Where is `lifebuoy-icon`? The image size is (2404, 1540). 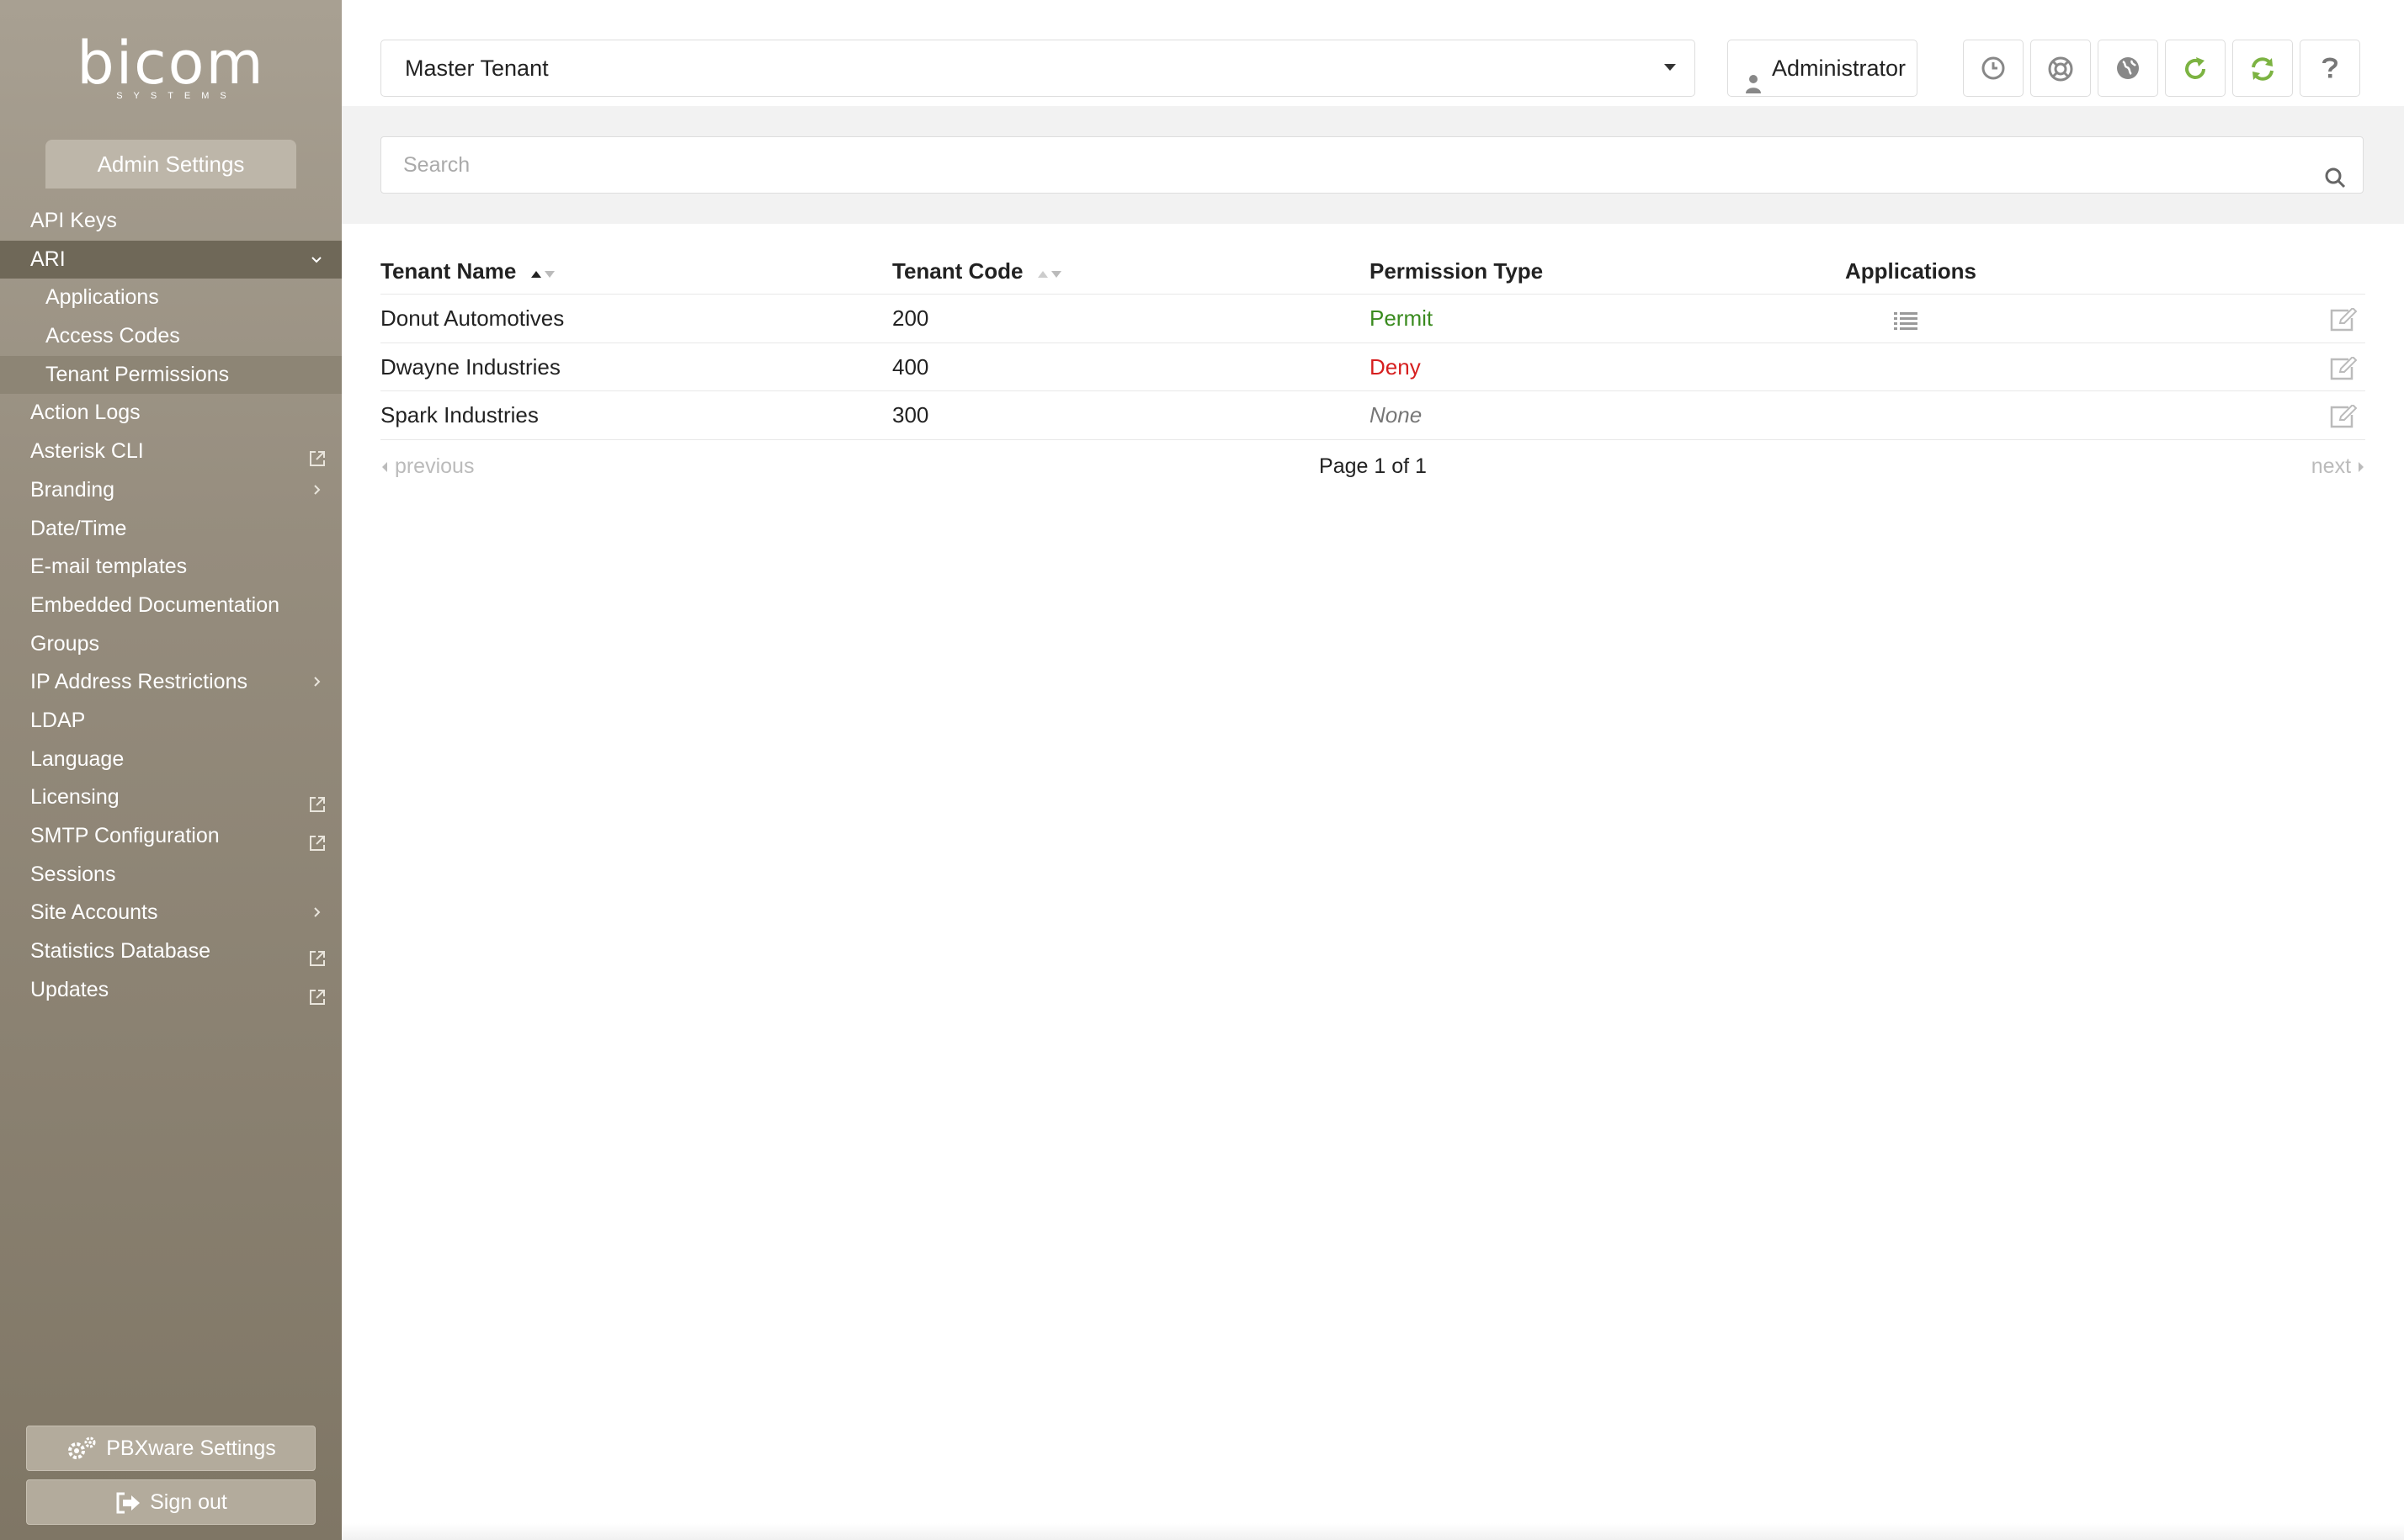 lifebuoy-icon is located at coordinates (2060, 71).